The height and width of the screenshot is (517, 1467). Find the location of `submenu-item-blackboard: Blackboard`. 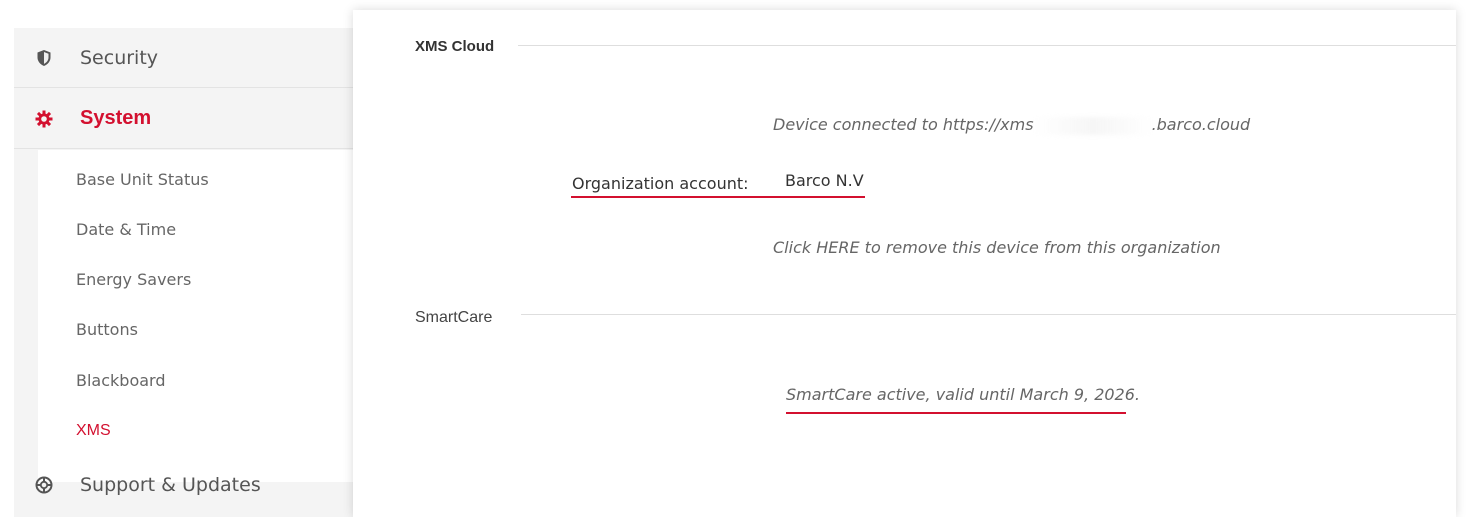

submenu-item-blackboard: Blackboard is located at coordinates (121, 380).